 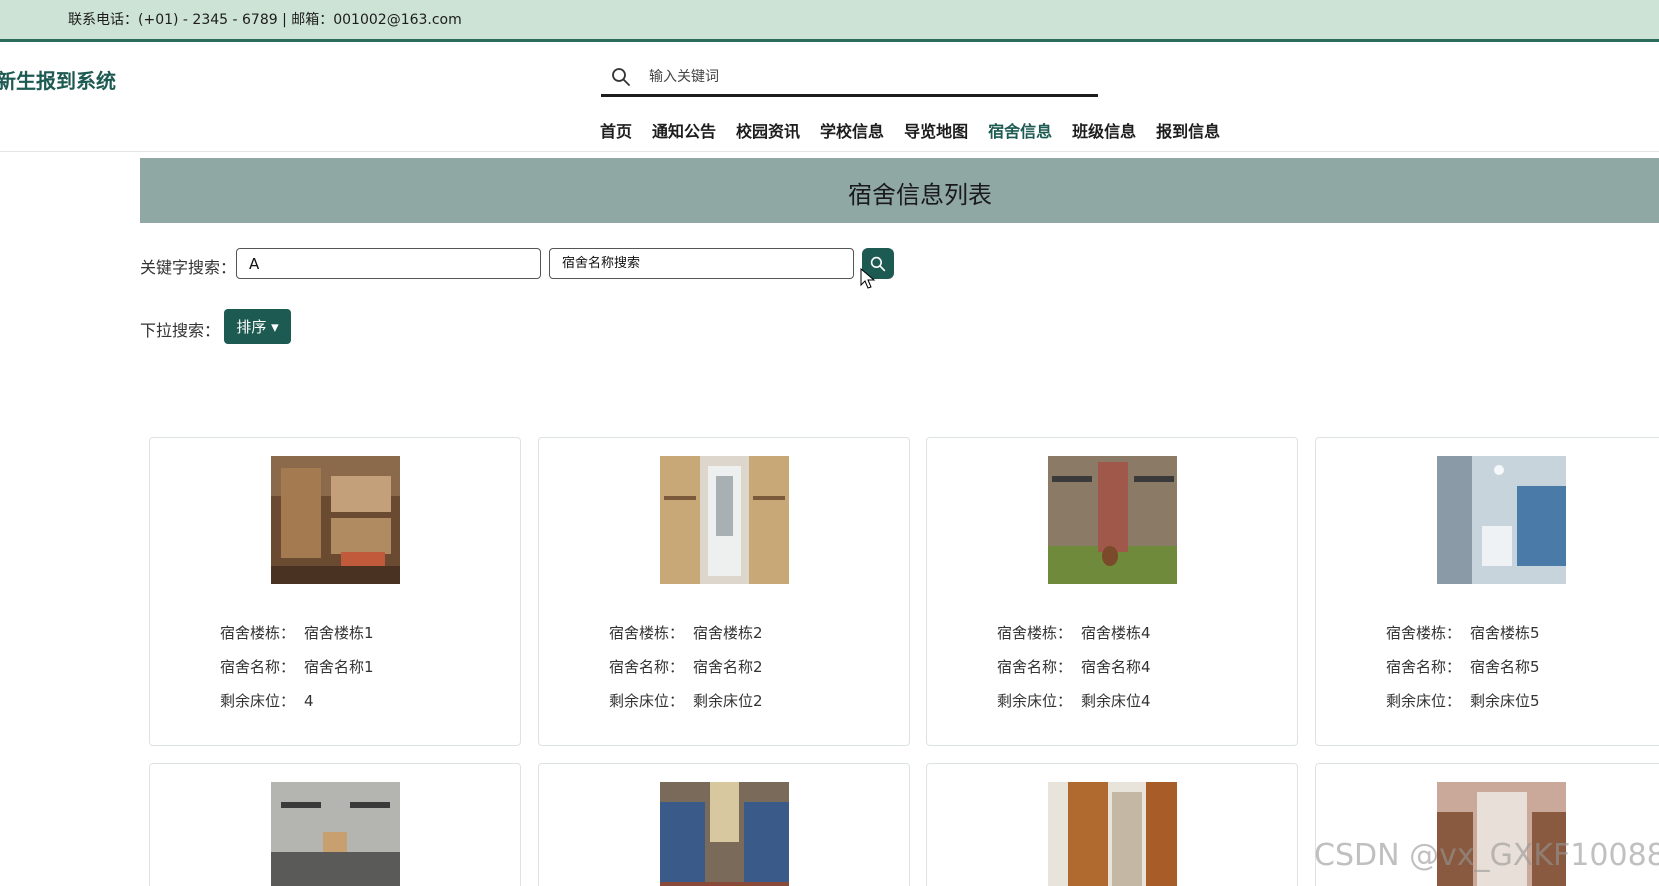 I want to click on keyword-search-label: 关键字搜索：, so click(x=188, y=267).